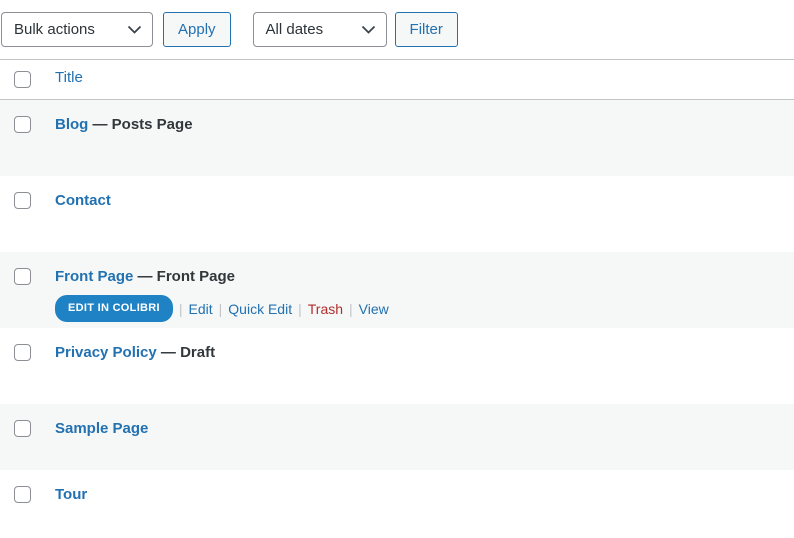 Image resolution: width=794 pixels, height=538 pixels. Describe the element at coordinates (397, 214) in the screenshot. I see `table-row-contact: Contact` at that location.